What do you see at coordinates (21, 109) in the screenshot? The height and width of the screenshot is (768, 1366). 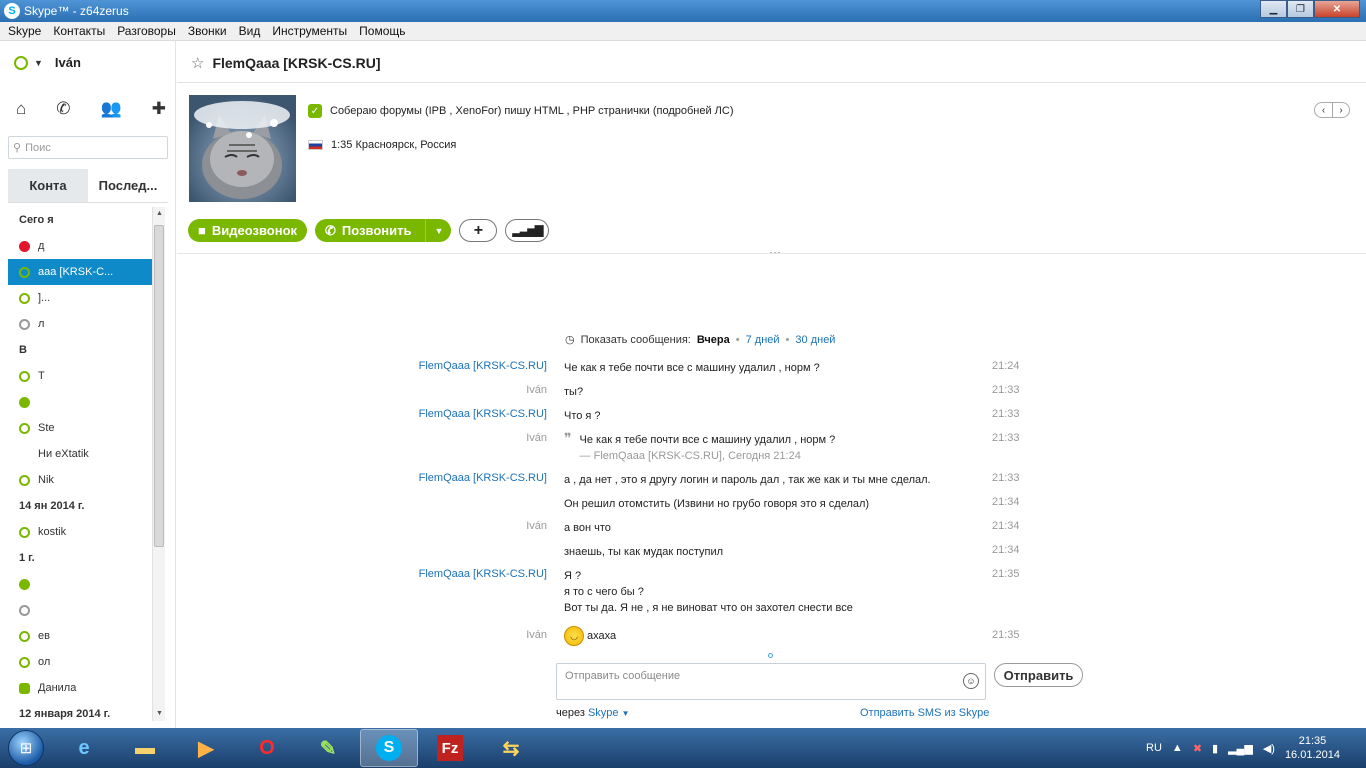 I see `home-icon: ⌂` at bounding box center [21, 109].